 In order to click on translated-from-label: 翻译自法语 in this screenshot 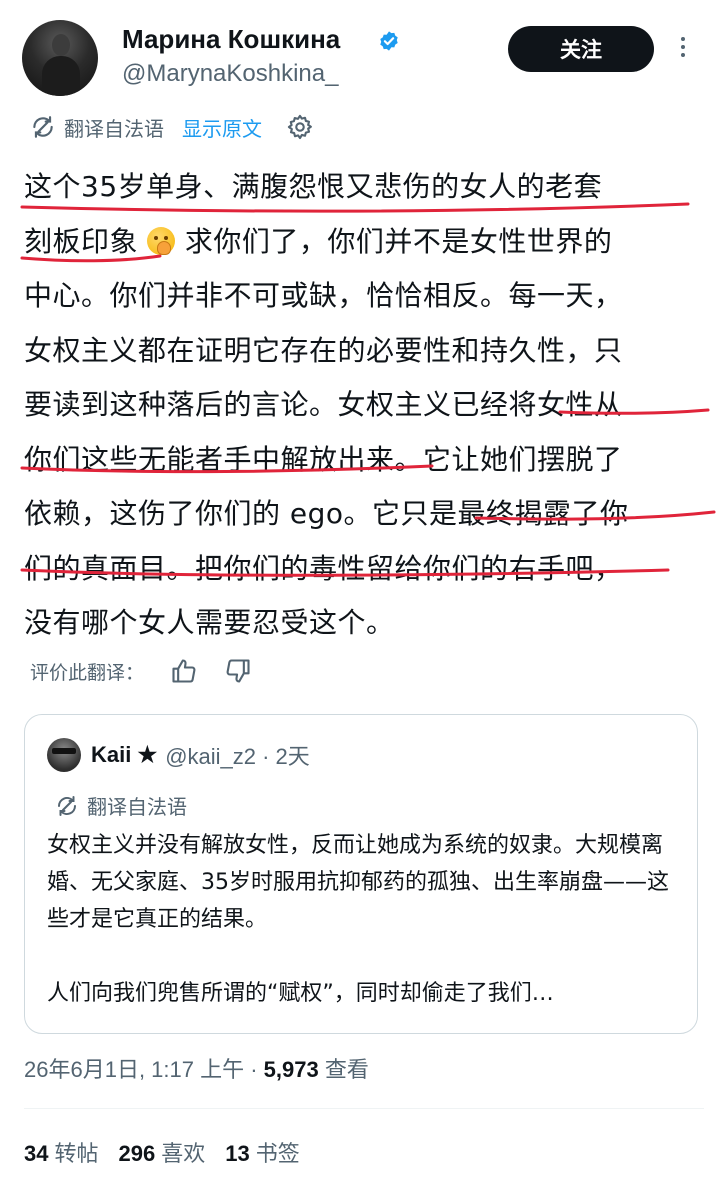, I will do `click(114, 128)`.